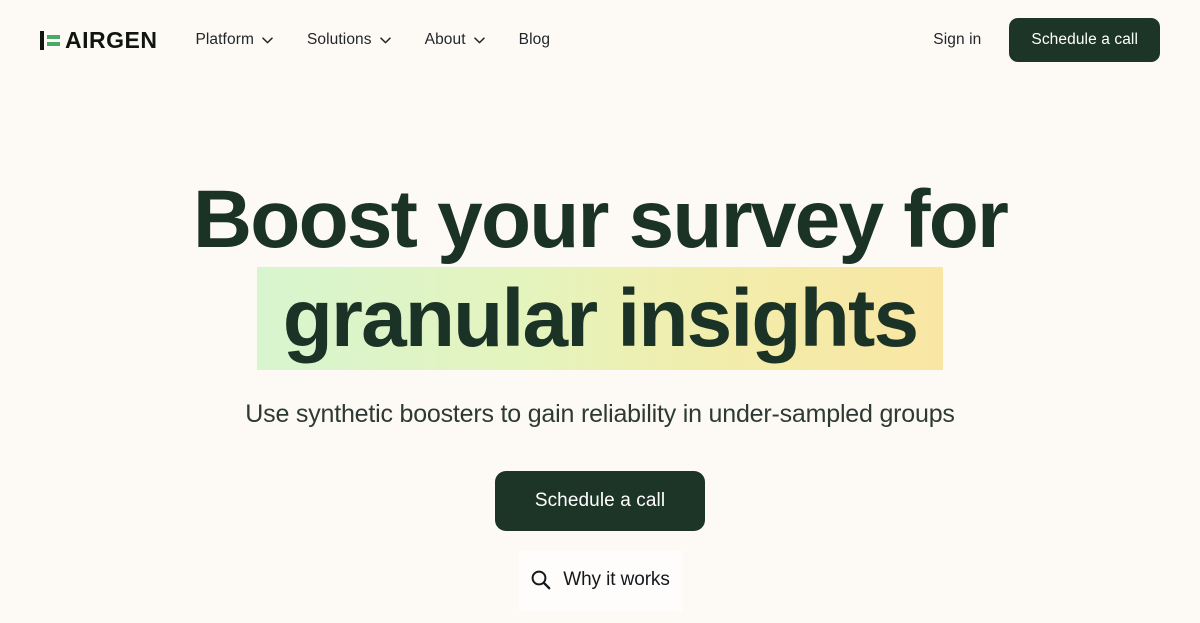  I want to click on nav-item-label: Solutions, so click(339, 39).